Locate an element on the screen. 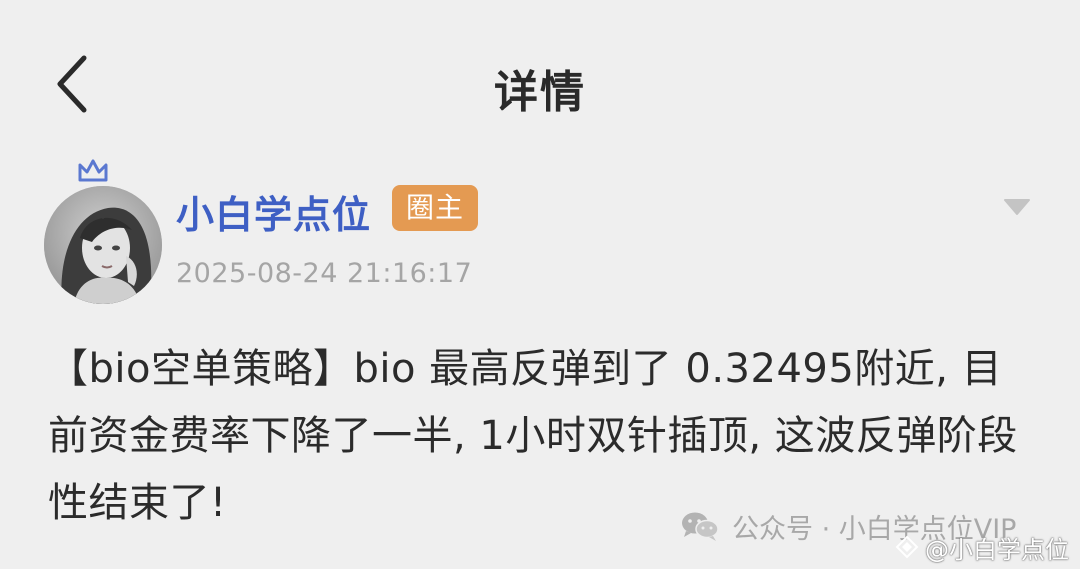 The image size is (1080, 569). diamond-icon is located at coordinates (907, 547).